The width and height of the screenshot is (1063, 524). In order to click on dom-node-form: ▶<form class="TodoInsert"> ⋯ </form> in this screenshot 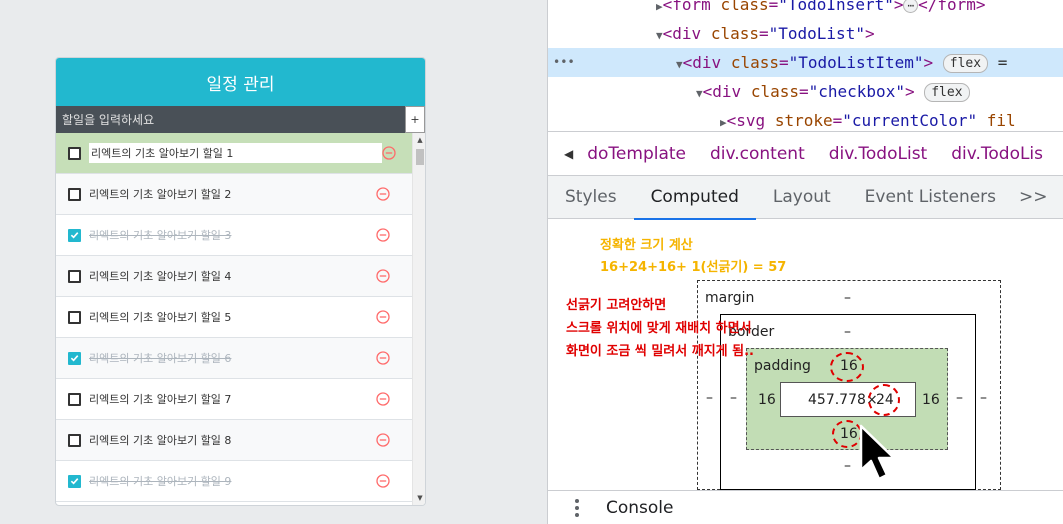, I will do `click(805, 9)`.